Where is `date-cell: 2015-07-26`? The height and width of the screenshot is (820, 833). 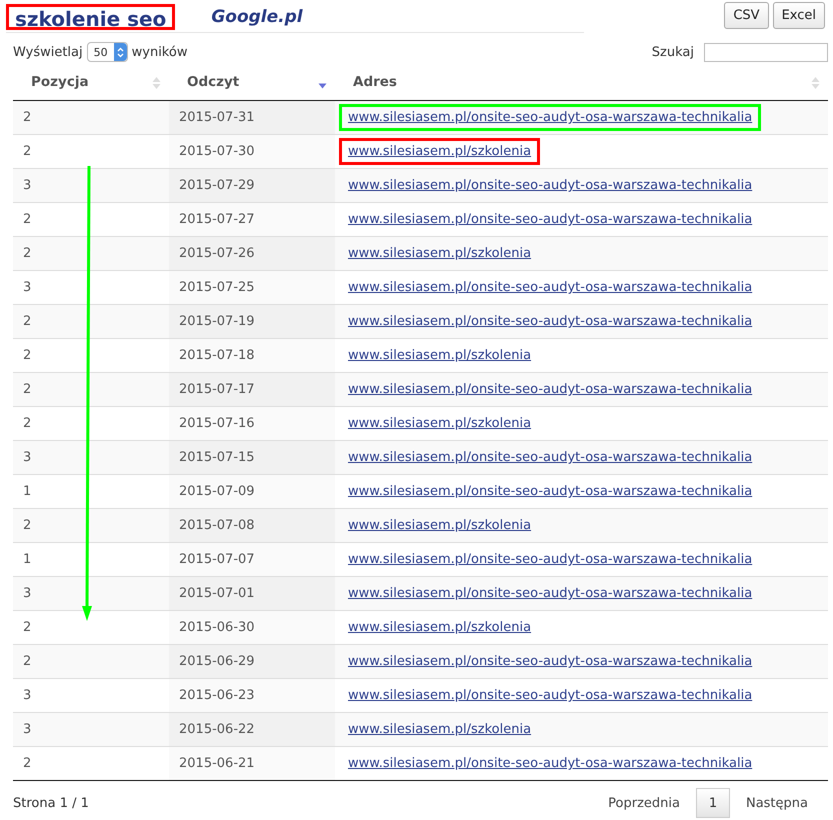
date-cell: 2015-07-26 is located at coordinates (252, 253).